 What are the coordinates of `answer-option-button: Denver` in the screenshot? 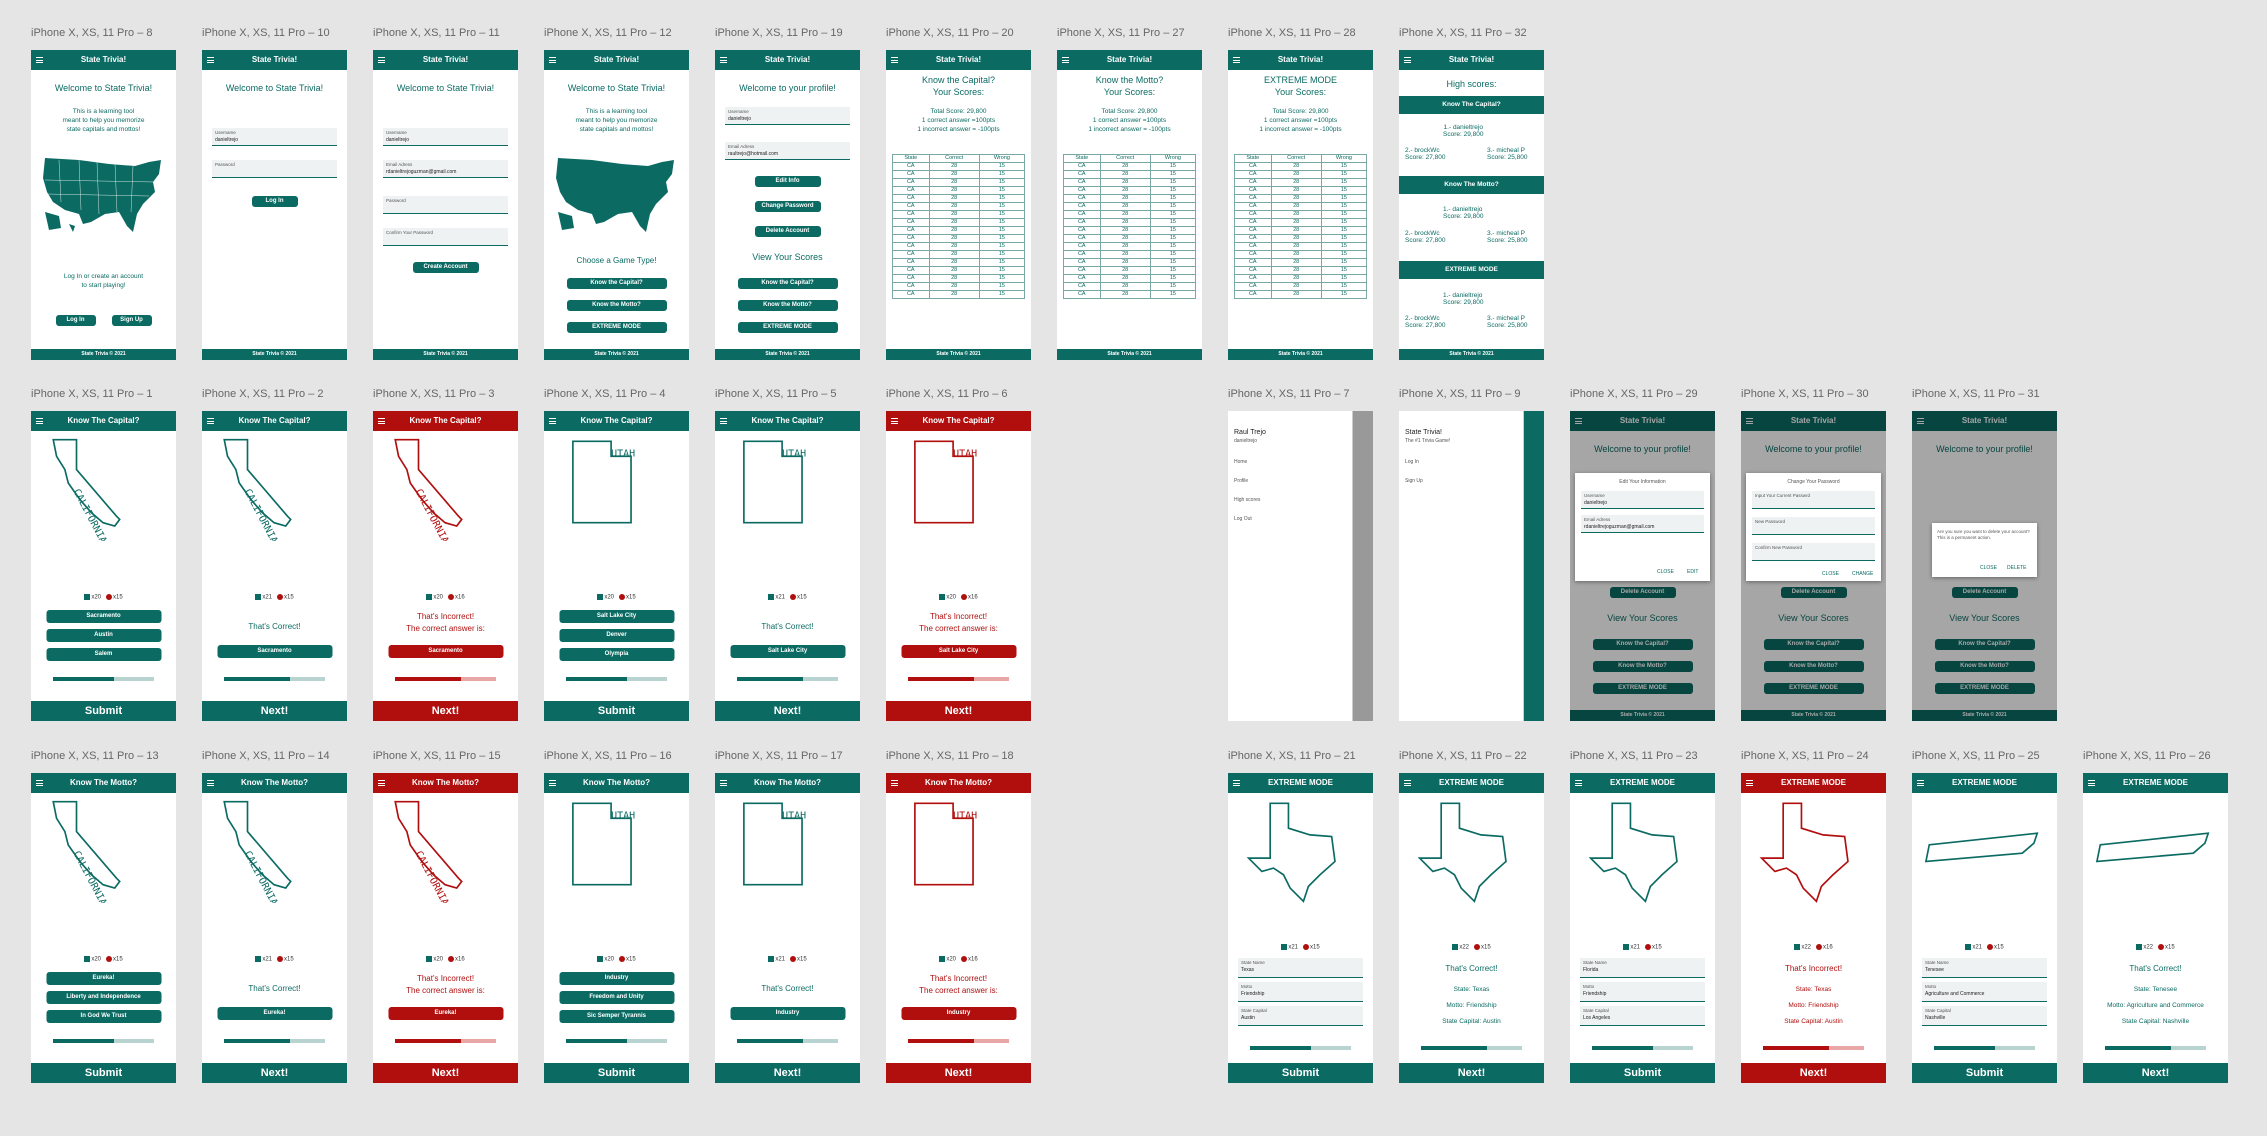 It's located at (616, 635).